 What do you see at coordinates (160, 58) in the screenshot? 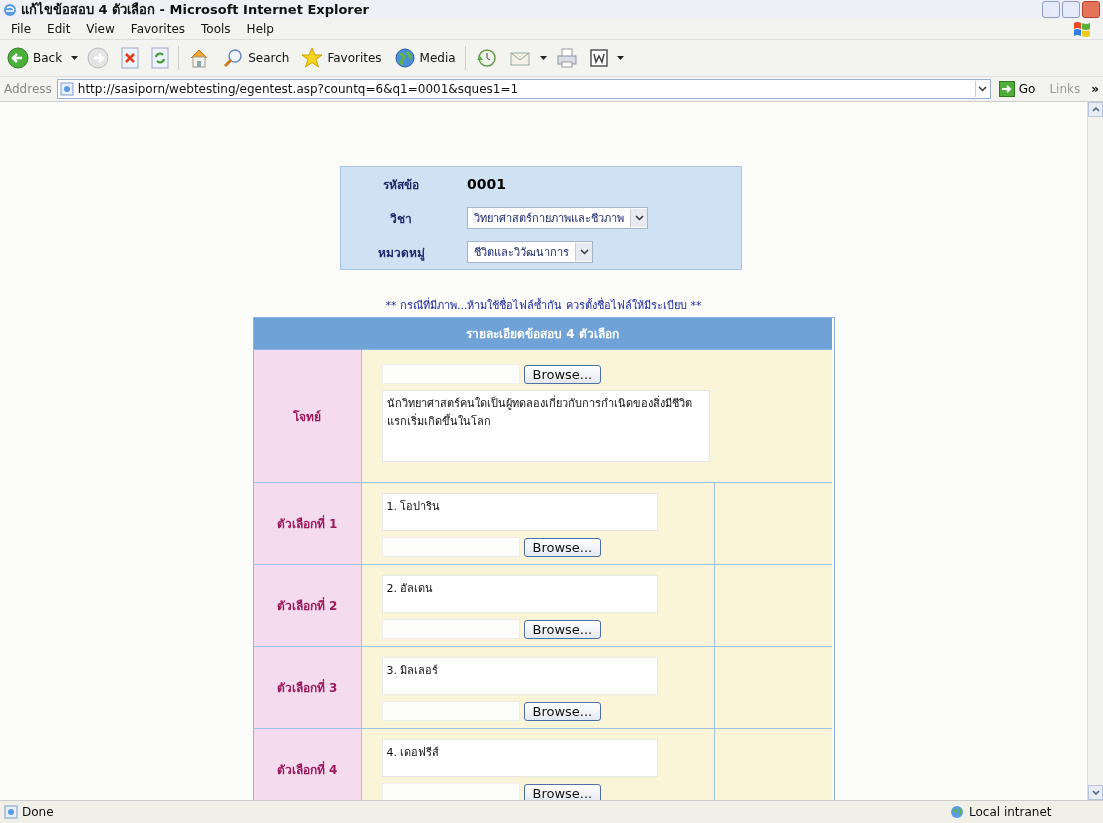
I see `refresh-icon` at bounding box center [160, 58].